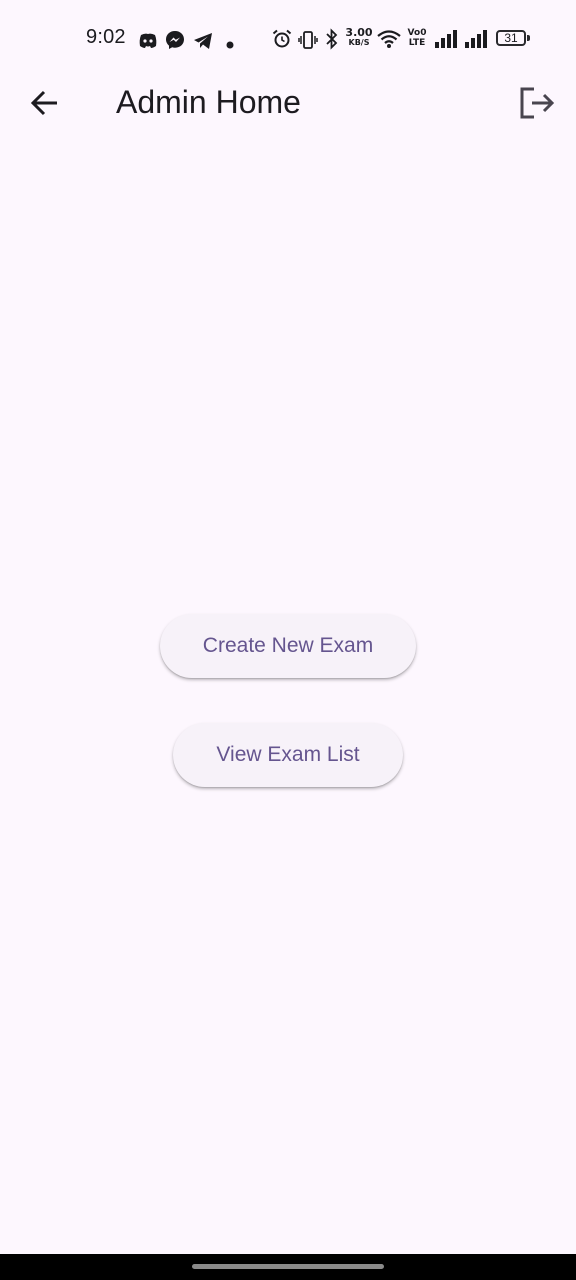  I want to click on alarm-icon, so click(282, 38).